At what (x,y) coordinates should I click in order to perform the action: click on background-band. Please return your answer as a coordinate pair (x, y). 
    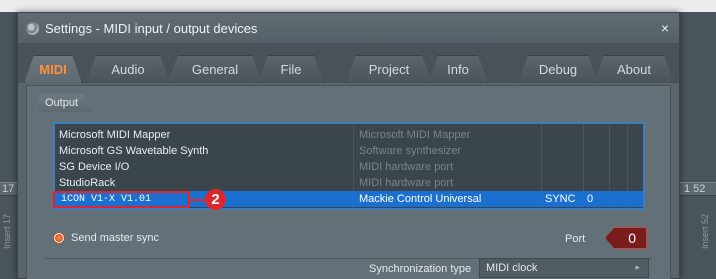
    Looking at the image, I should click on (358, 6).